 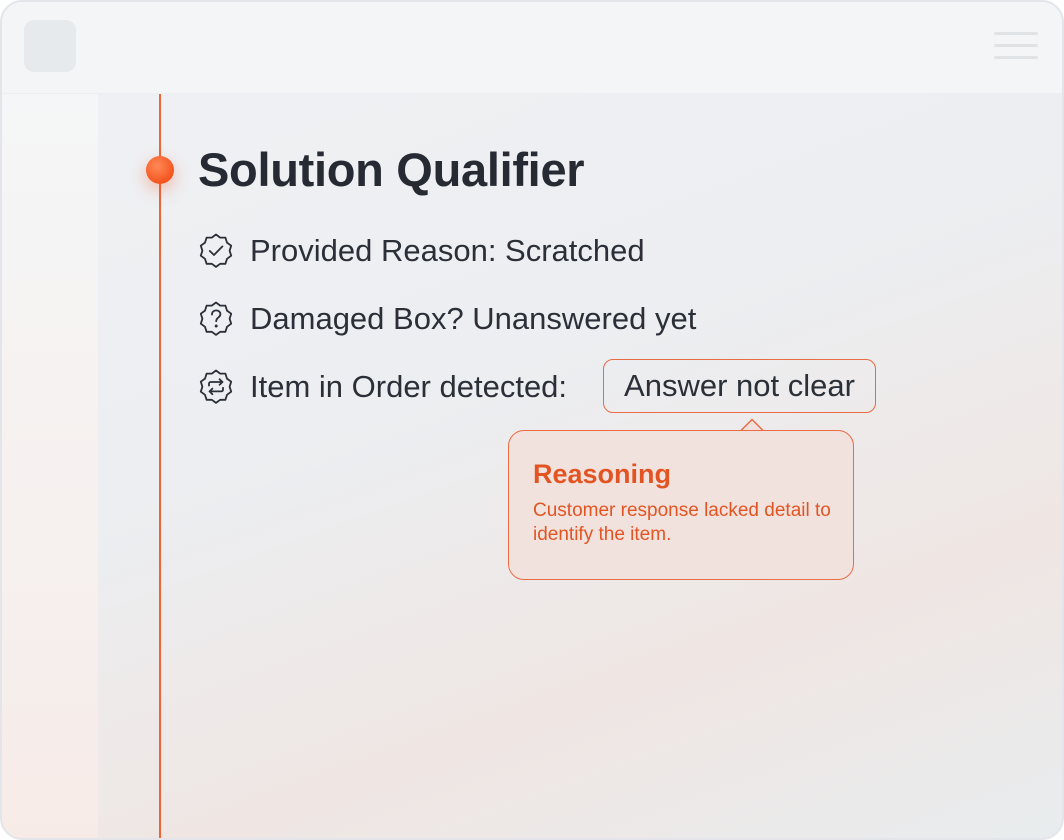 I want to click on badge-repeat-icon, so click(x=216, y=387).